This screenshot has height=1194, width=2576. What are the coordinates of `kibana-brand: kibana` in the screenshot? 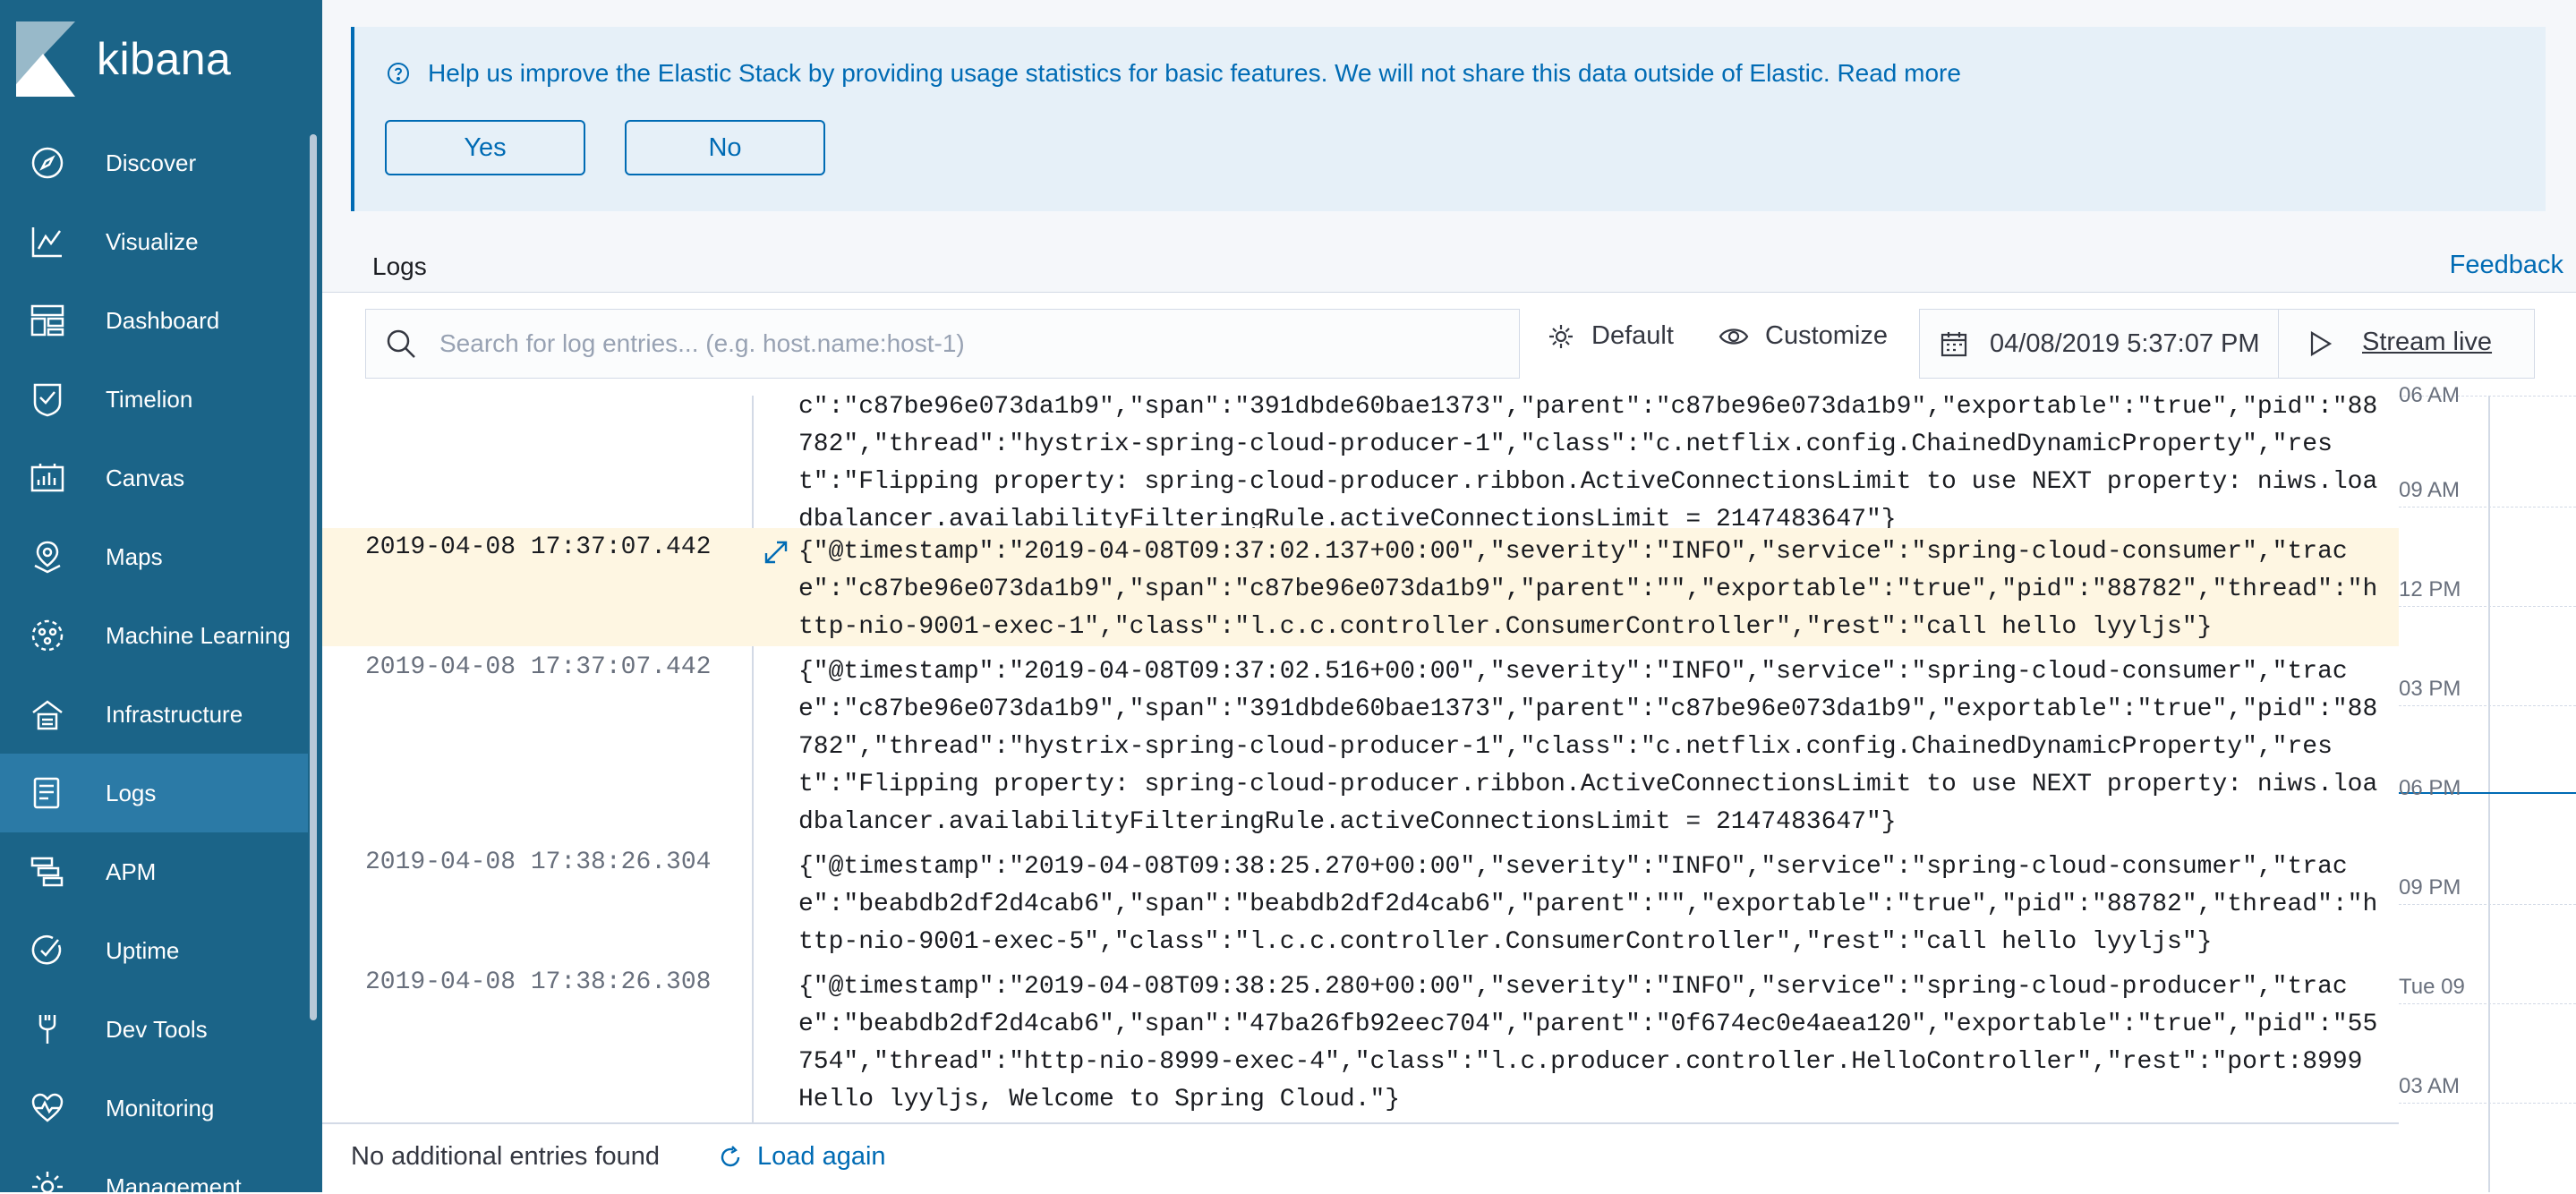 It's located at (123, 59).